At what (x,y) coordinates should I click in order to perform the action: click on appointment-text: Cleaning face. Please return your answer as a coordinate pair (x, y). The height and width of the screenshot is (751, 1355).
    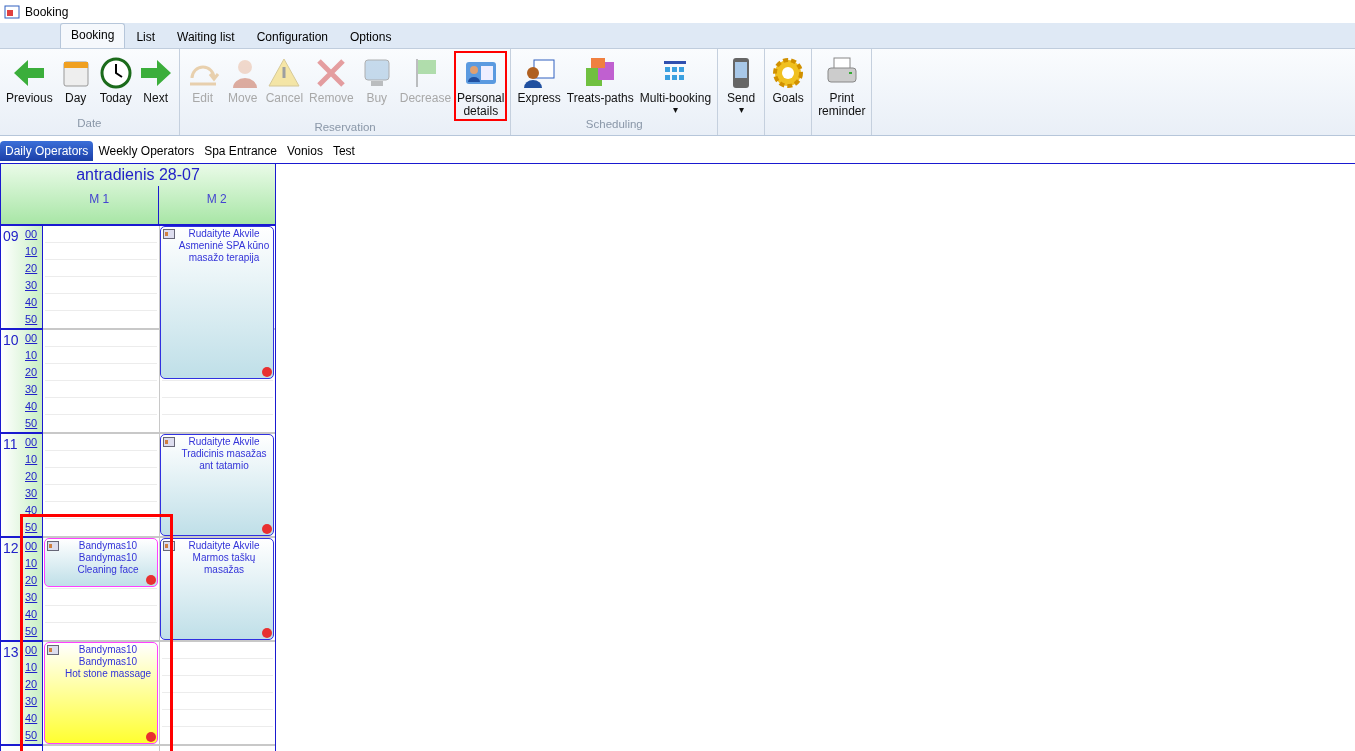
    Looking at the image, I should click on (108, 570).